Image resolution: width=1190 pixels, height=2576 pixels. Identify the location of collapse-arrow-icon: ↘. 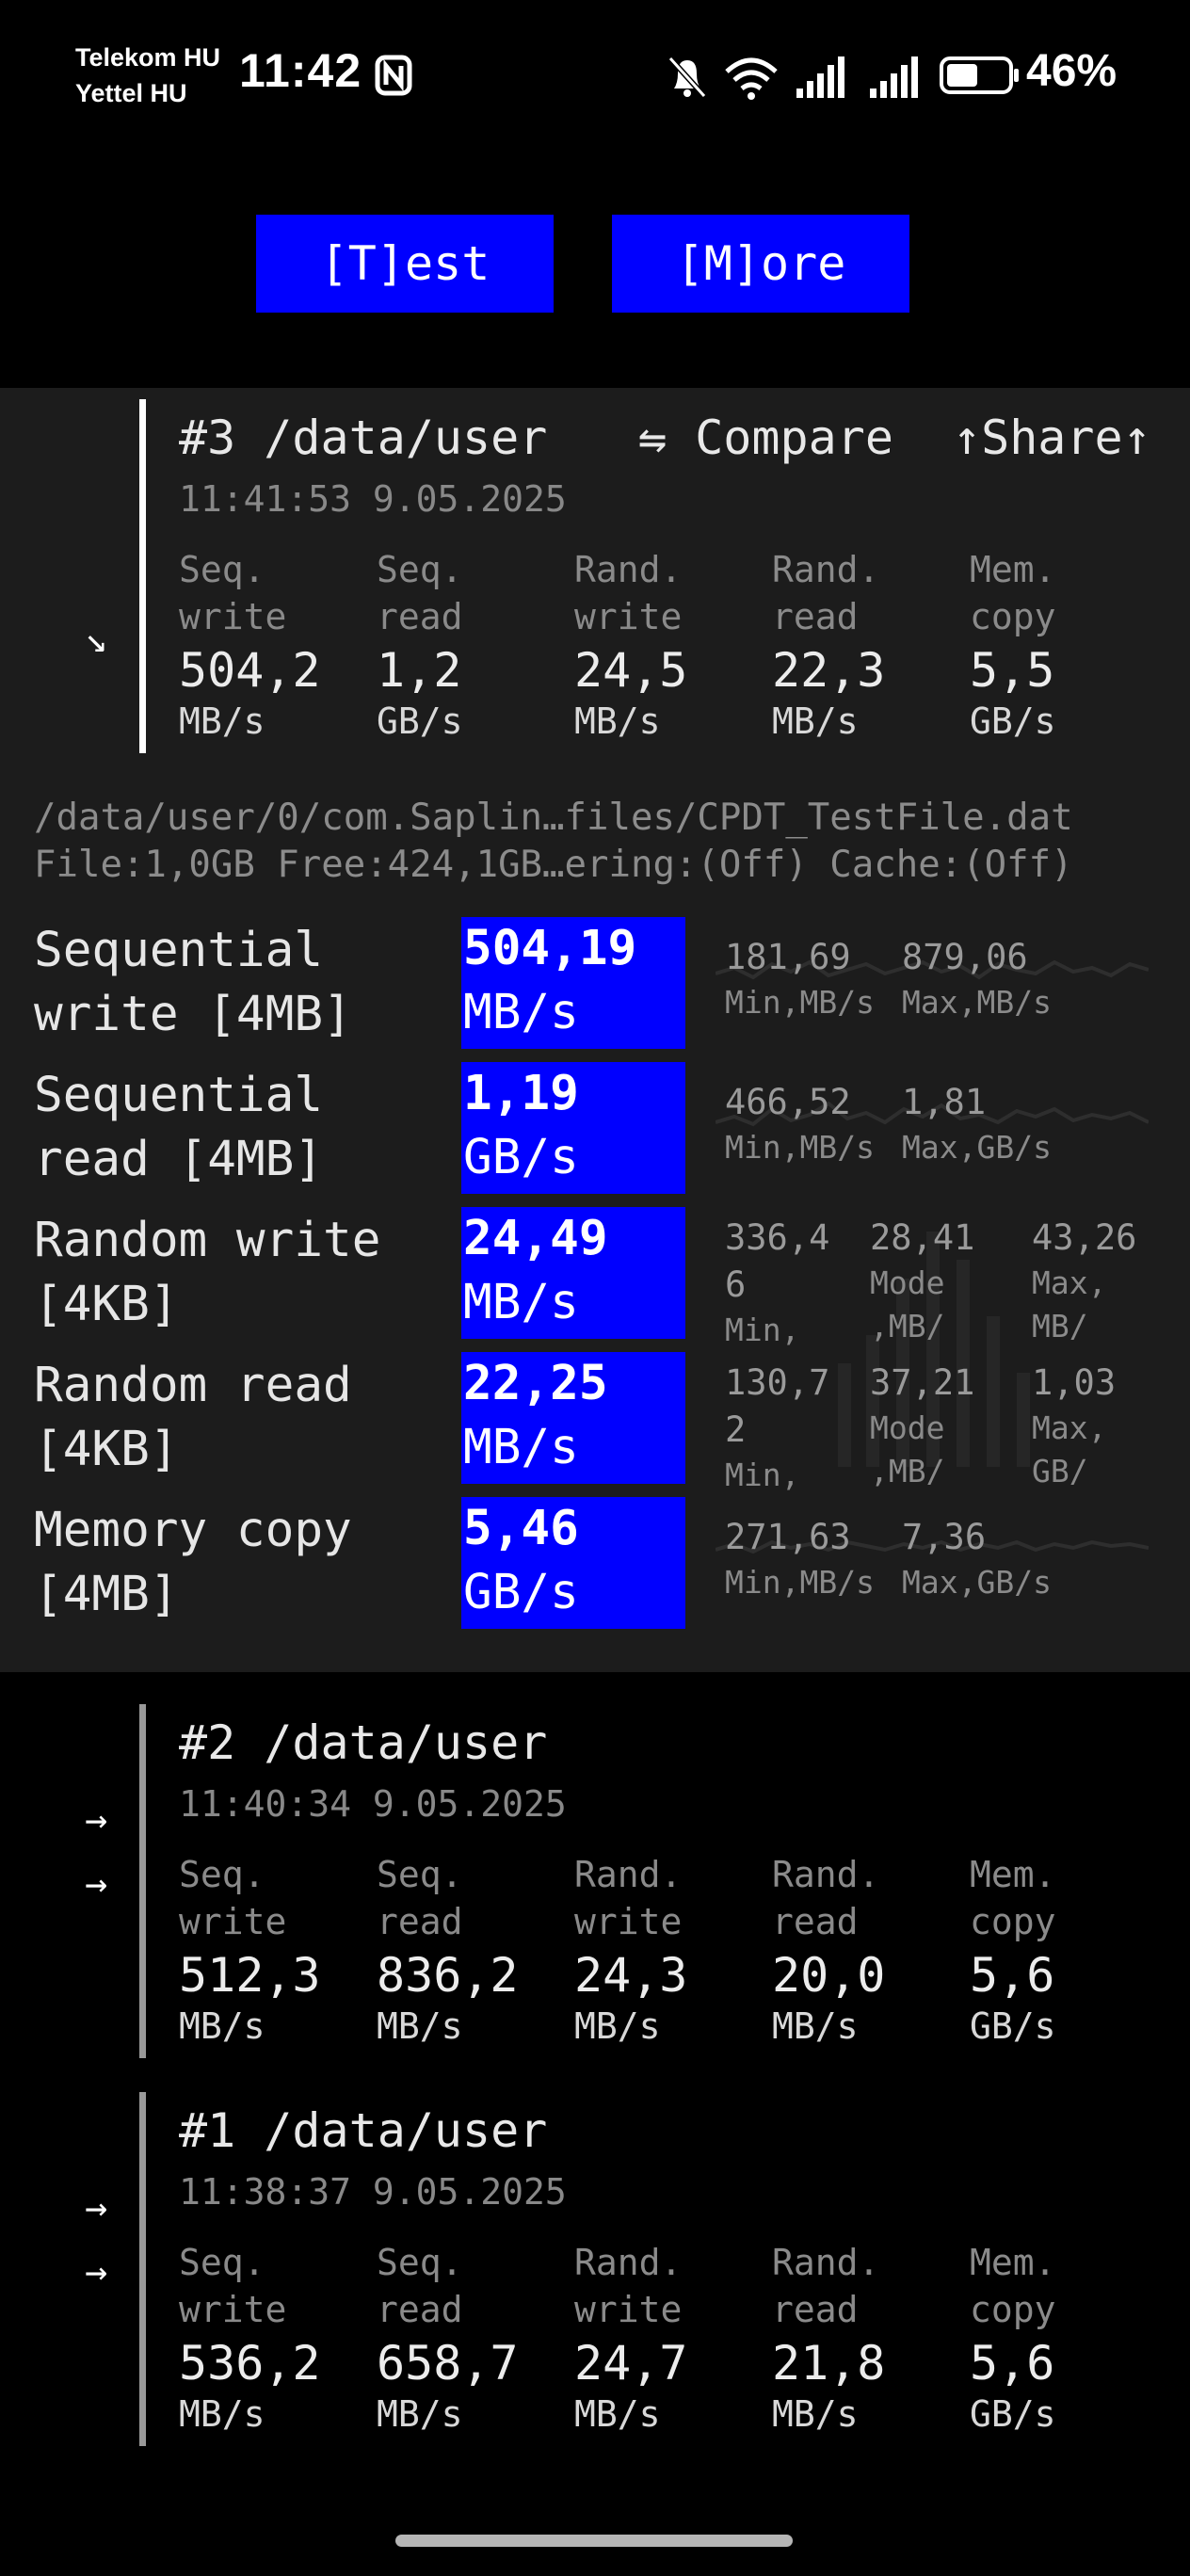
(96, 639).